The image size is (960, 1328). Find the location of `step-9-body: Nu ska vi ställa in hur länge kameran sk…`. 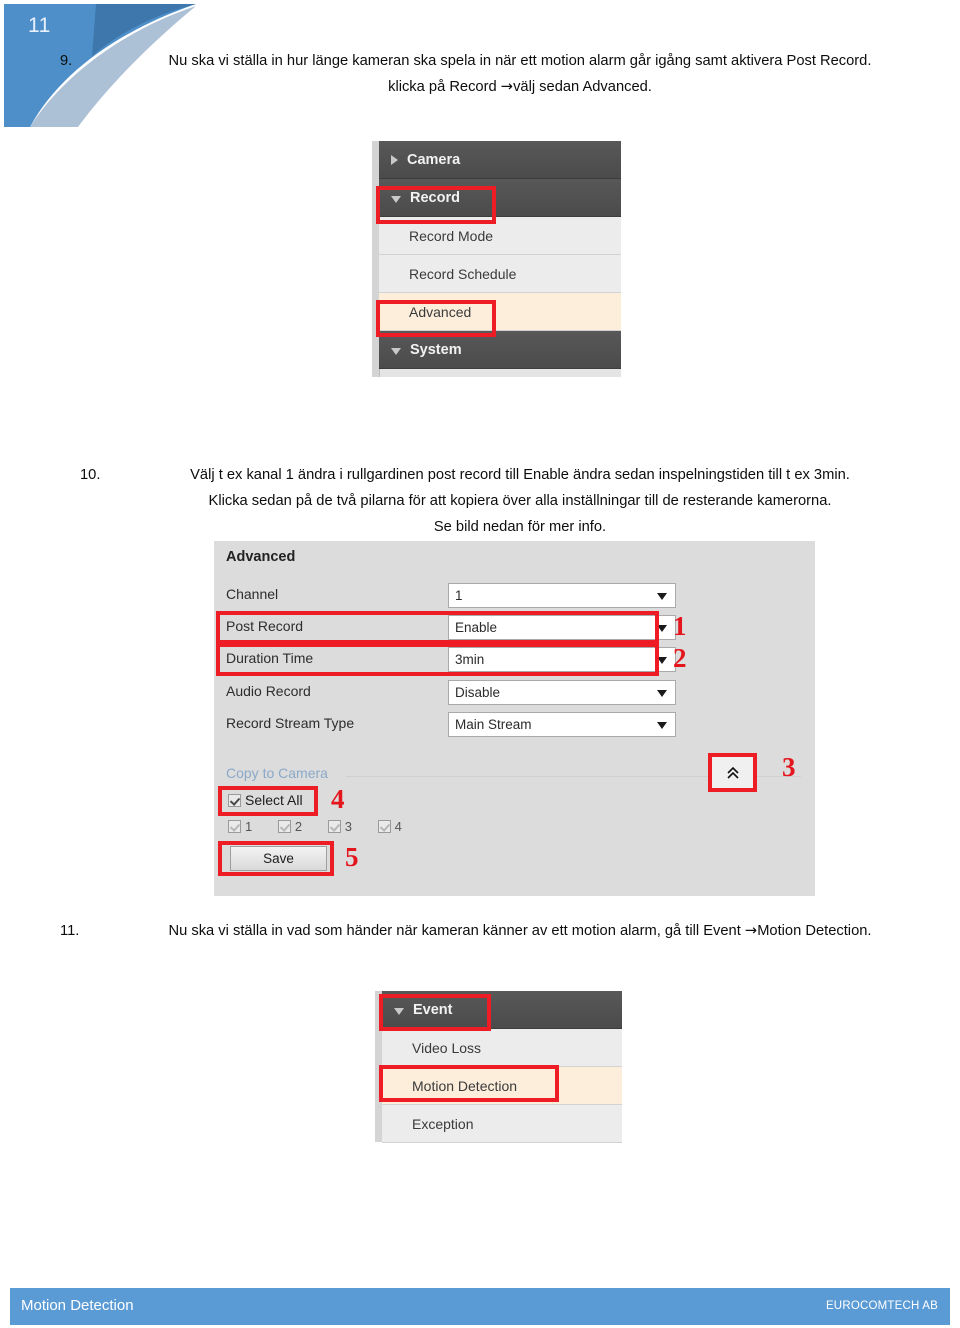

step-9-body: Nu ska vi ställa in hur länge kameran sk… is located at coordinates (520, 74).